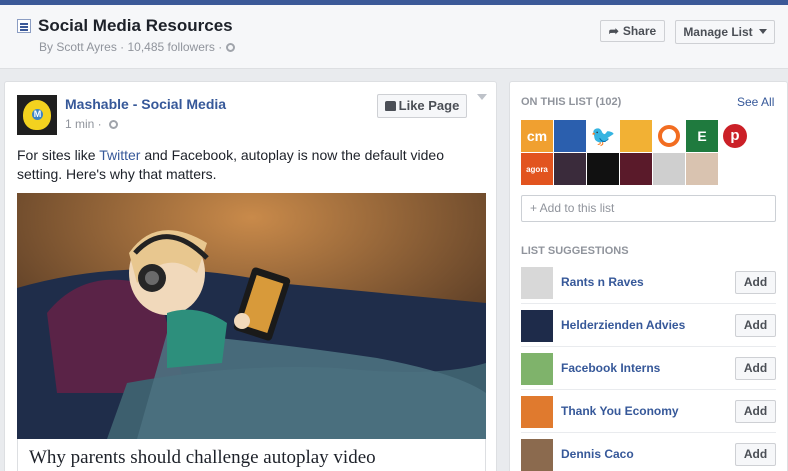 The image size is (788, 471). What do you see at coordinates (537, 169) in the screenshot?
I see `agorapulse-icon: agora` at bounding box center [537, 169].